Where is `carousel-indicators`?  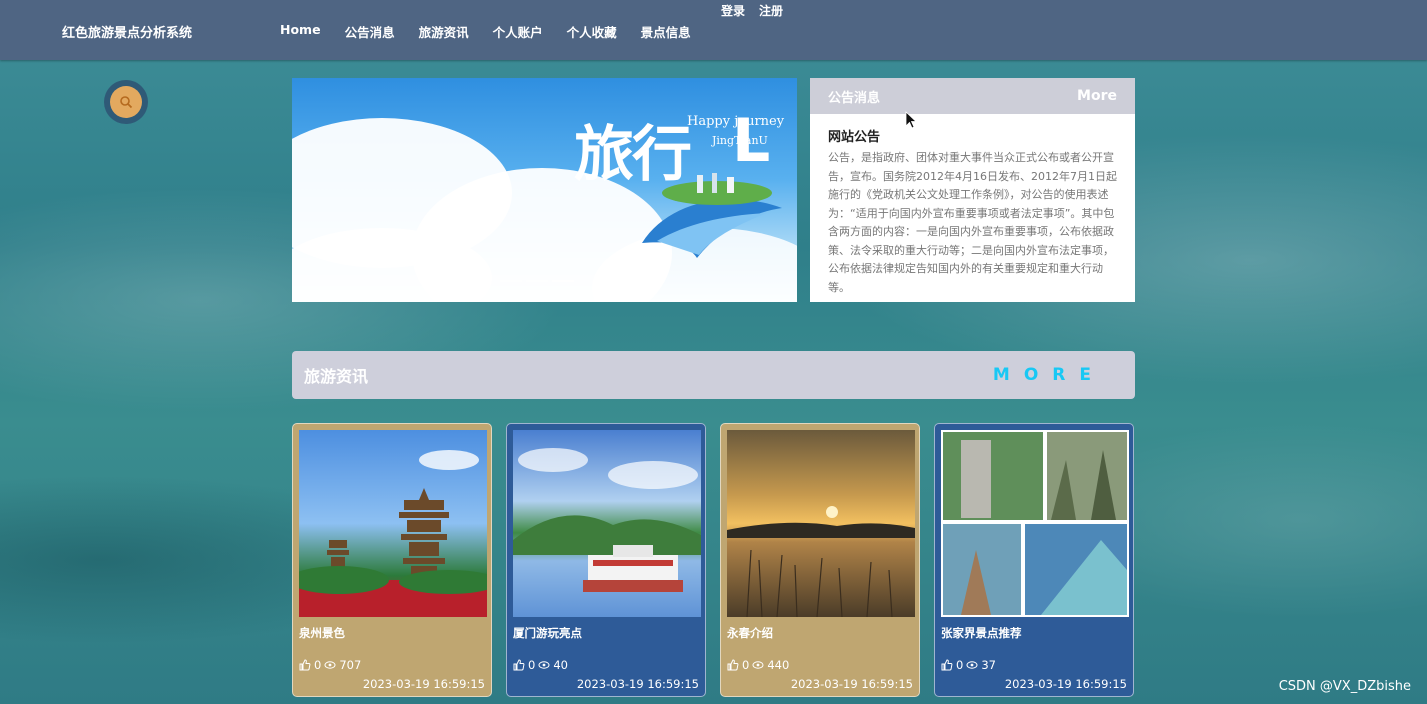
carousel-indicators is located at coordinates (537, 281).